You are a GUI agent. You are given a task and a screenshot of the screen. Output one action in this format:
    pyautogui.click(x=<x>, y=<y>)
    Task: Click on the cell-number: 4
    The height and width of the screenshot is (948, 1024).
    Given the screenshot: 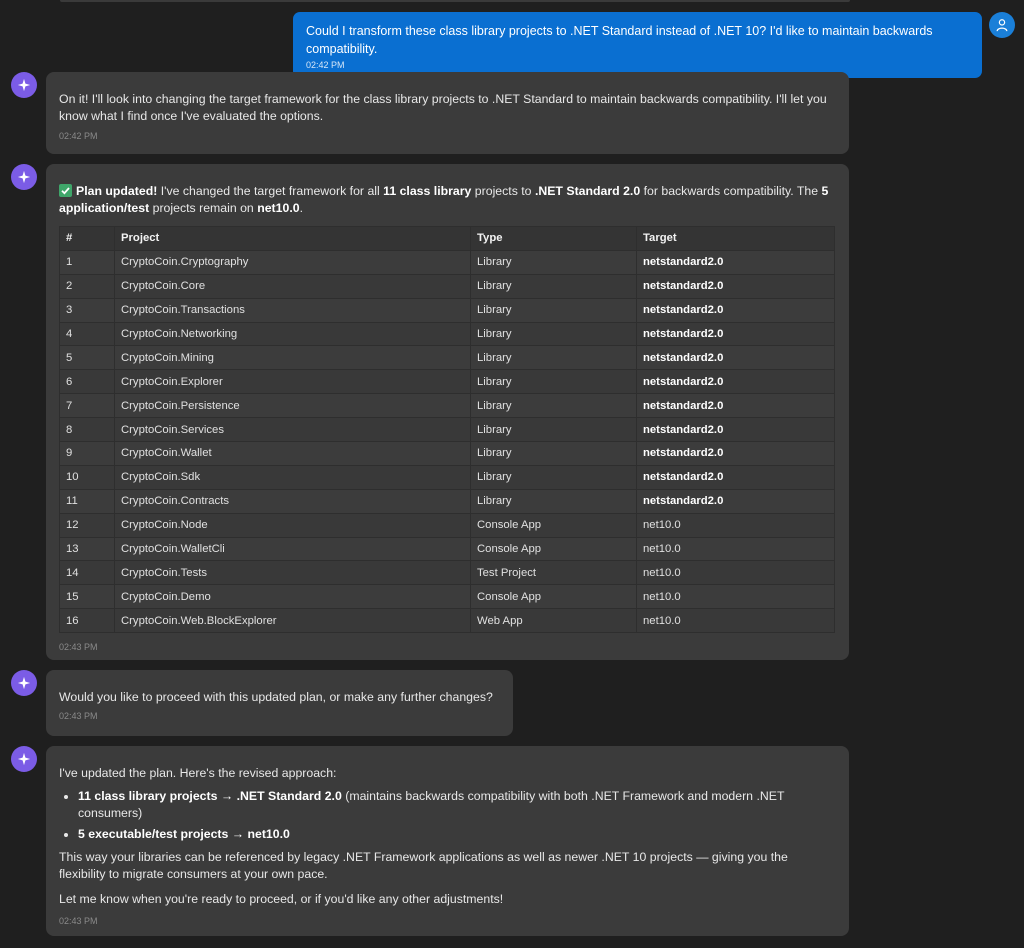 What is the action you would take?
    pyautogui.click(x=87, y=334)
    